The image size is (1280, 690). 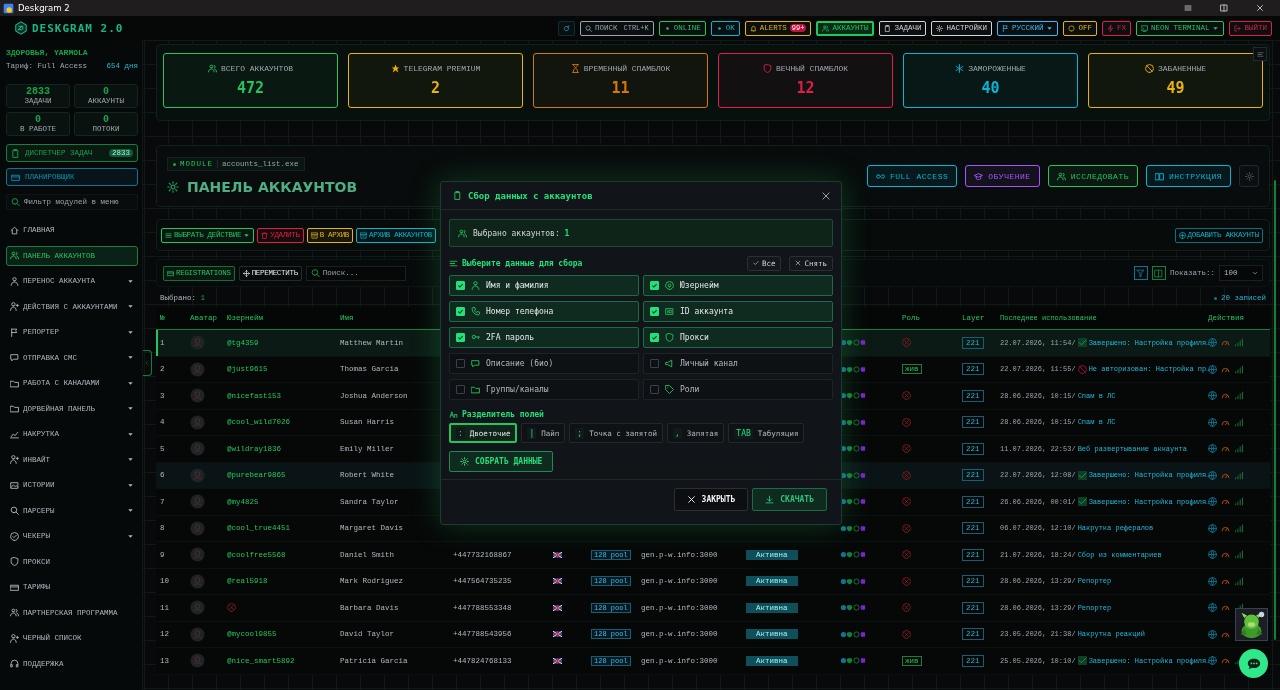 What do you see at coordinates (709, 363) in the screenshot?
I see `field-label: Личный канал` at bounding box center [709, 363].